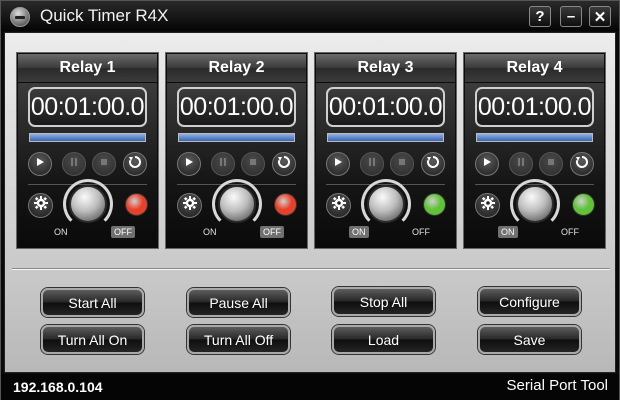 The image size is (620, 400). What do you see at coordinates (104, 15) in the screenshot?
I see `window-title: Quick Timer R4X` at bounding box center [104, 15].